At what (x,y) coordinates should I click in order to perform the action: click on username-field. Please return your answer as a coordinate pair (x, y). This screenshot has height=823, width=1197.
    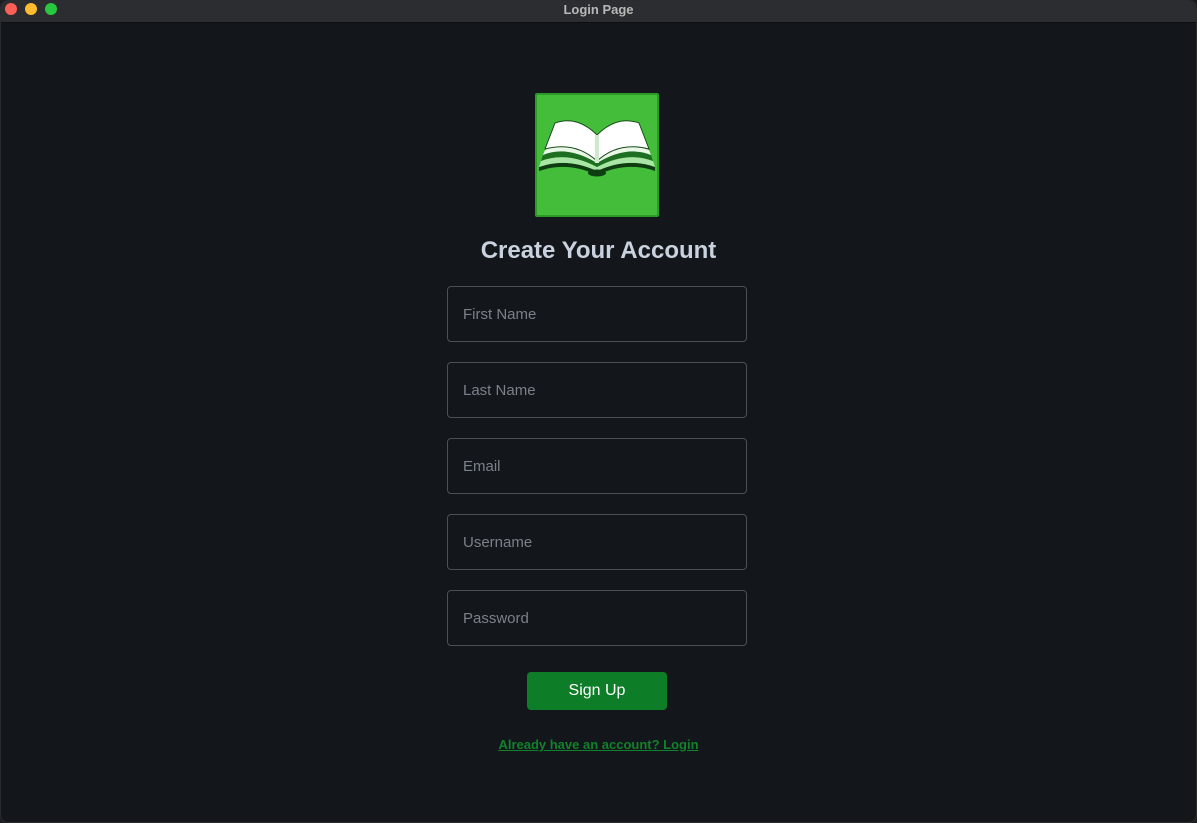
    Looking at the image, I should click on (597, 542).